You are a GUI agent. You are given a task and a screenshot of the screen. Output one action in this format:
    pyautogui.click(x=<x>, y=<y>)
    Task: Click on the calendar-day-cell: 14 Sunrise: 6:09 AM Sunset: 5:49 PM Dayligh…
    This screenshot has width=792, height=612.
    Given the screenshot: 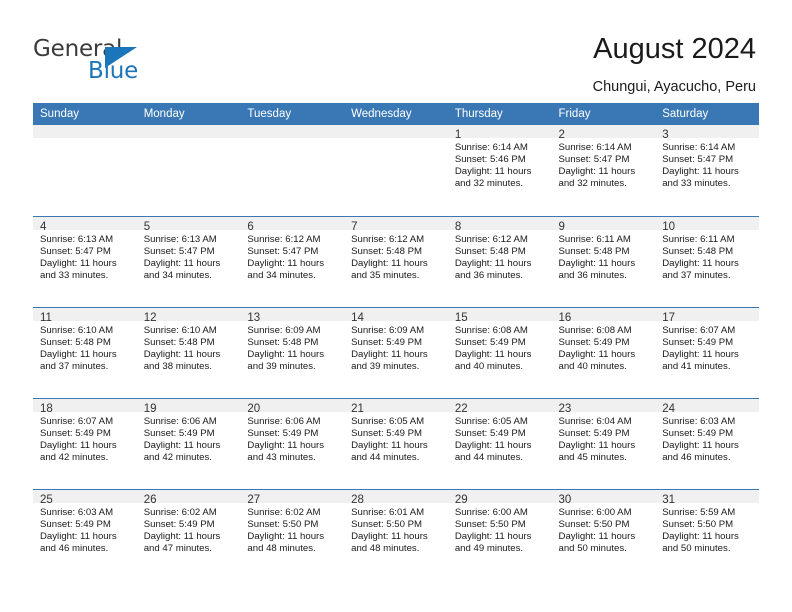 What is the action you would take?
    pyautogui.click(x=396, y=352)
    